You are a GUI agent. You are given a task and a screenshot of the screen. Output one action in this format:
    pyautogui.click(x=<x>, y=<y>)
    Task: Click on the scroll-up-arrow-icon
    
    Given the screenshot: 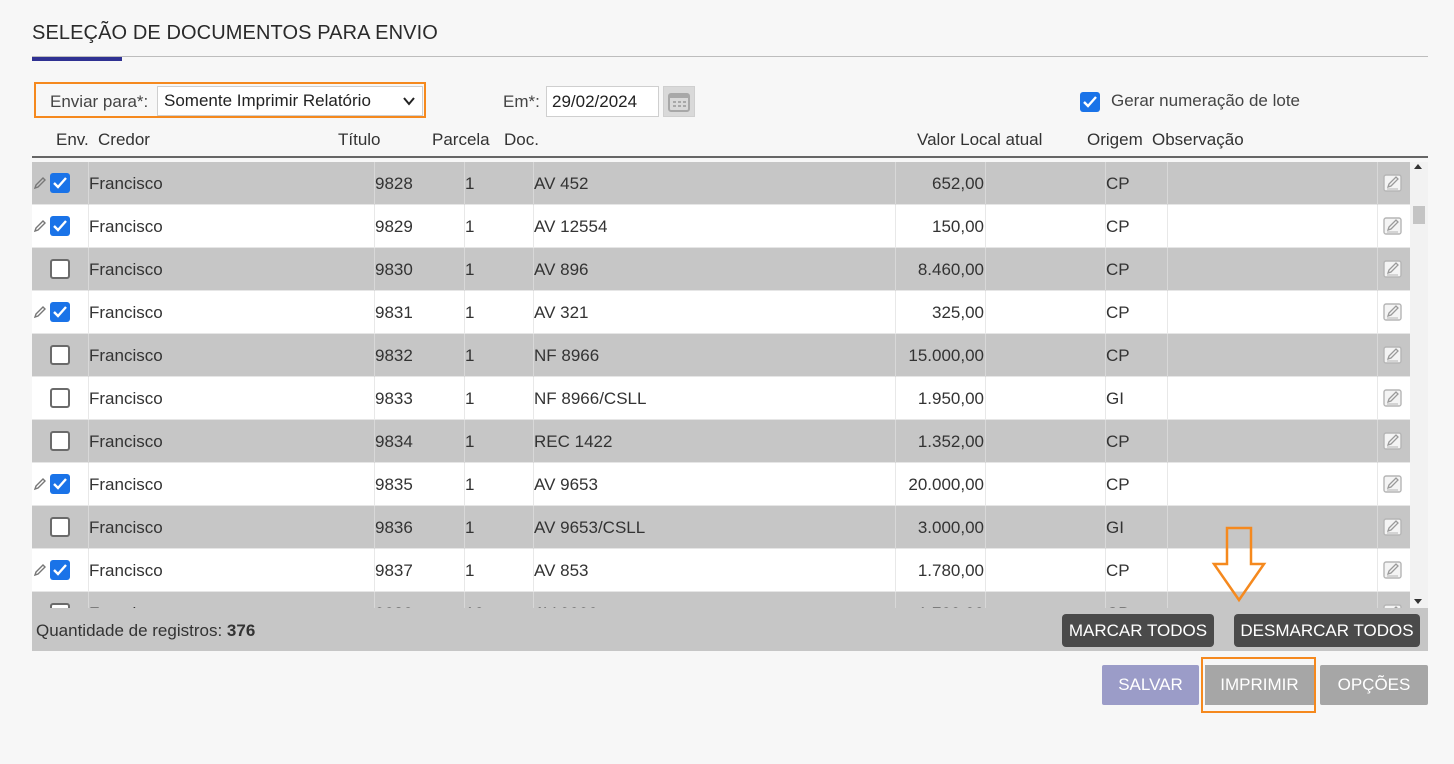 What is the action you would take?
    pyautogui.click(x=1418, y=166)
    